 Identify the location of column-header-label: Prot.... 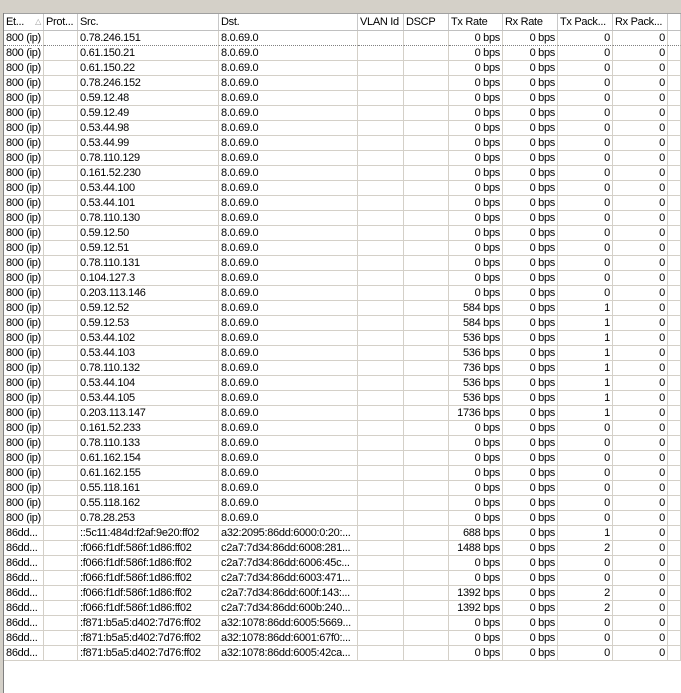
(60, 22).